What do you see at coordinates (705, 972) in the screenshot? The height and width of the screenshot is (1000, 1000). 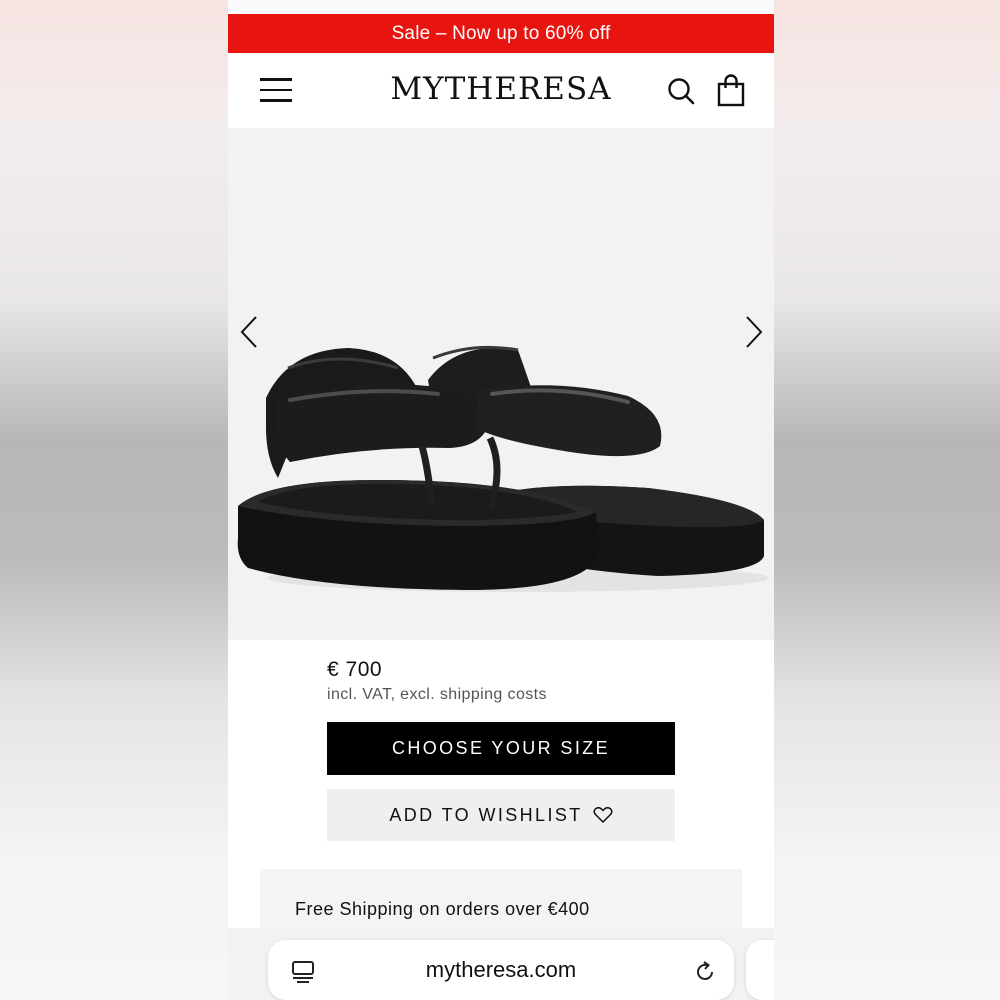 I see `reload-icon` at bounding box center [705, 972].